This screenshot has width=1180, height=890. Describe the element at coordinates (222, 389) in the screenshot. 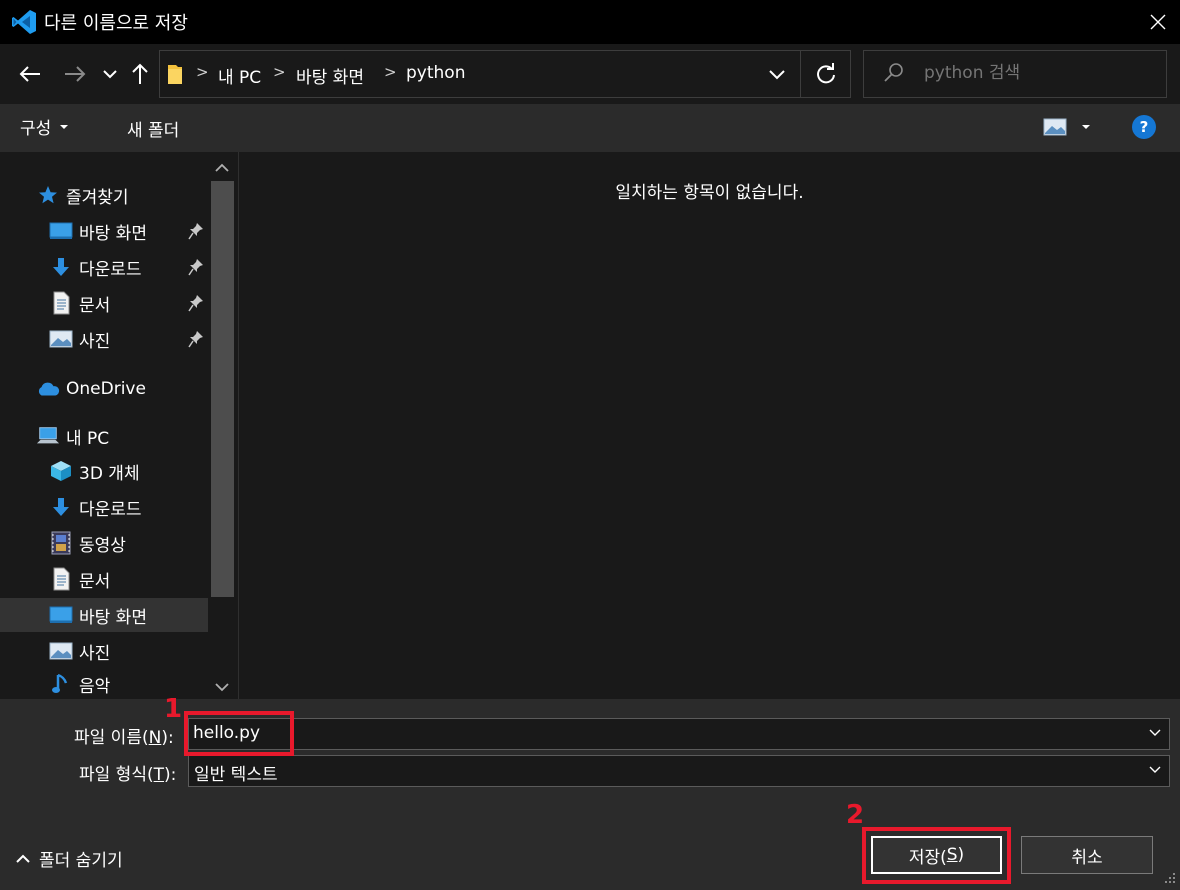

I see `scrollbar-thumb` at that location.